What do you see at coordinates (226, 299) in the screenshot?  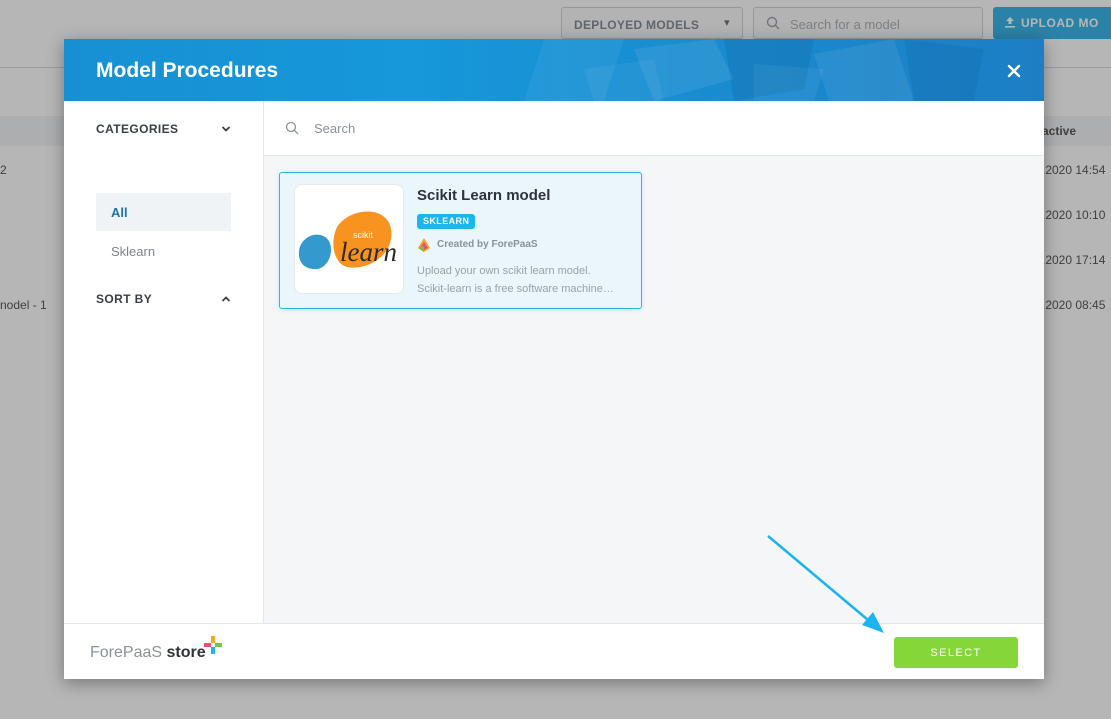 I see `chevron-up-icon` at bounding box center [226, 299].